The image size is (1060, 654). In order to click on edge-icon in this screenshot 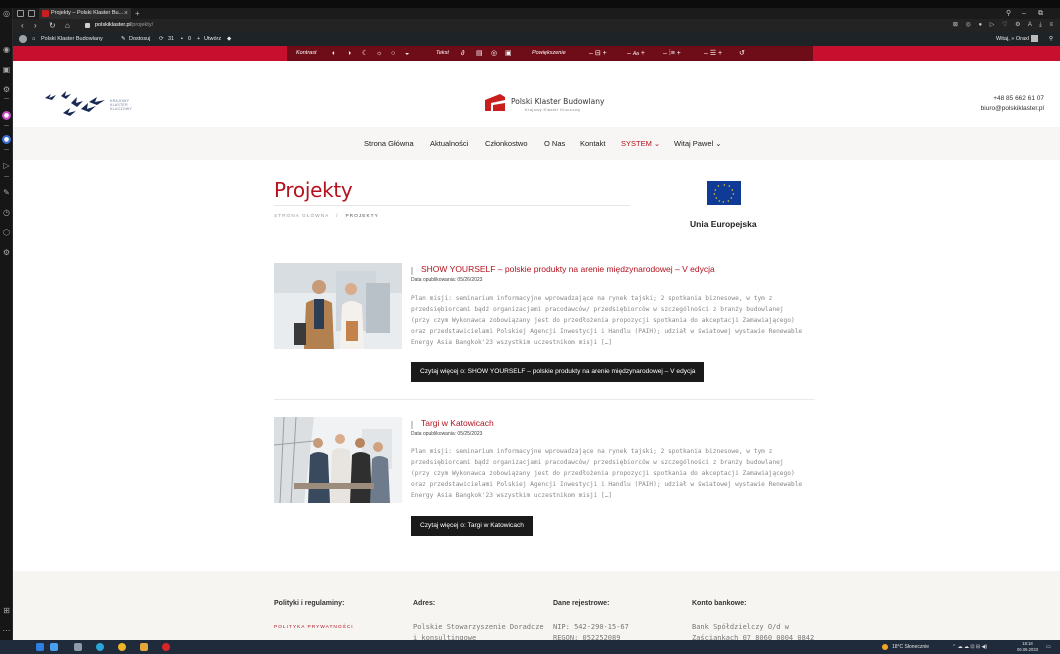, I will do `click(100, 647)`.